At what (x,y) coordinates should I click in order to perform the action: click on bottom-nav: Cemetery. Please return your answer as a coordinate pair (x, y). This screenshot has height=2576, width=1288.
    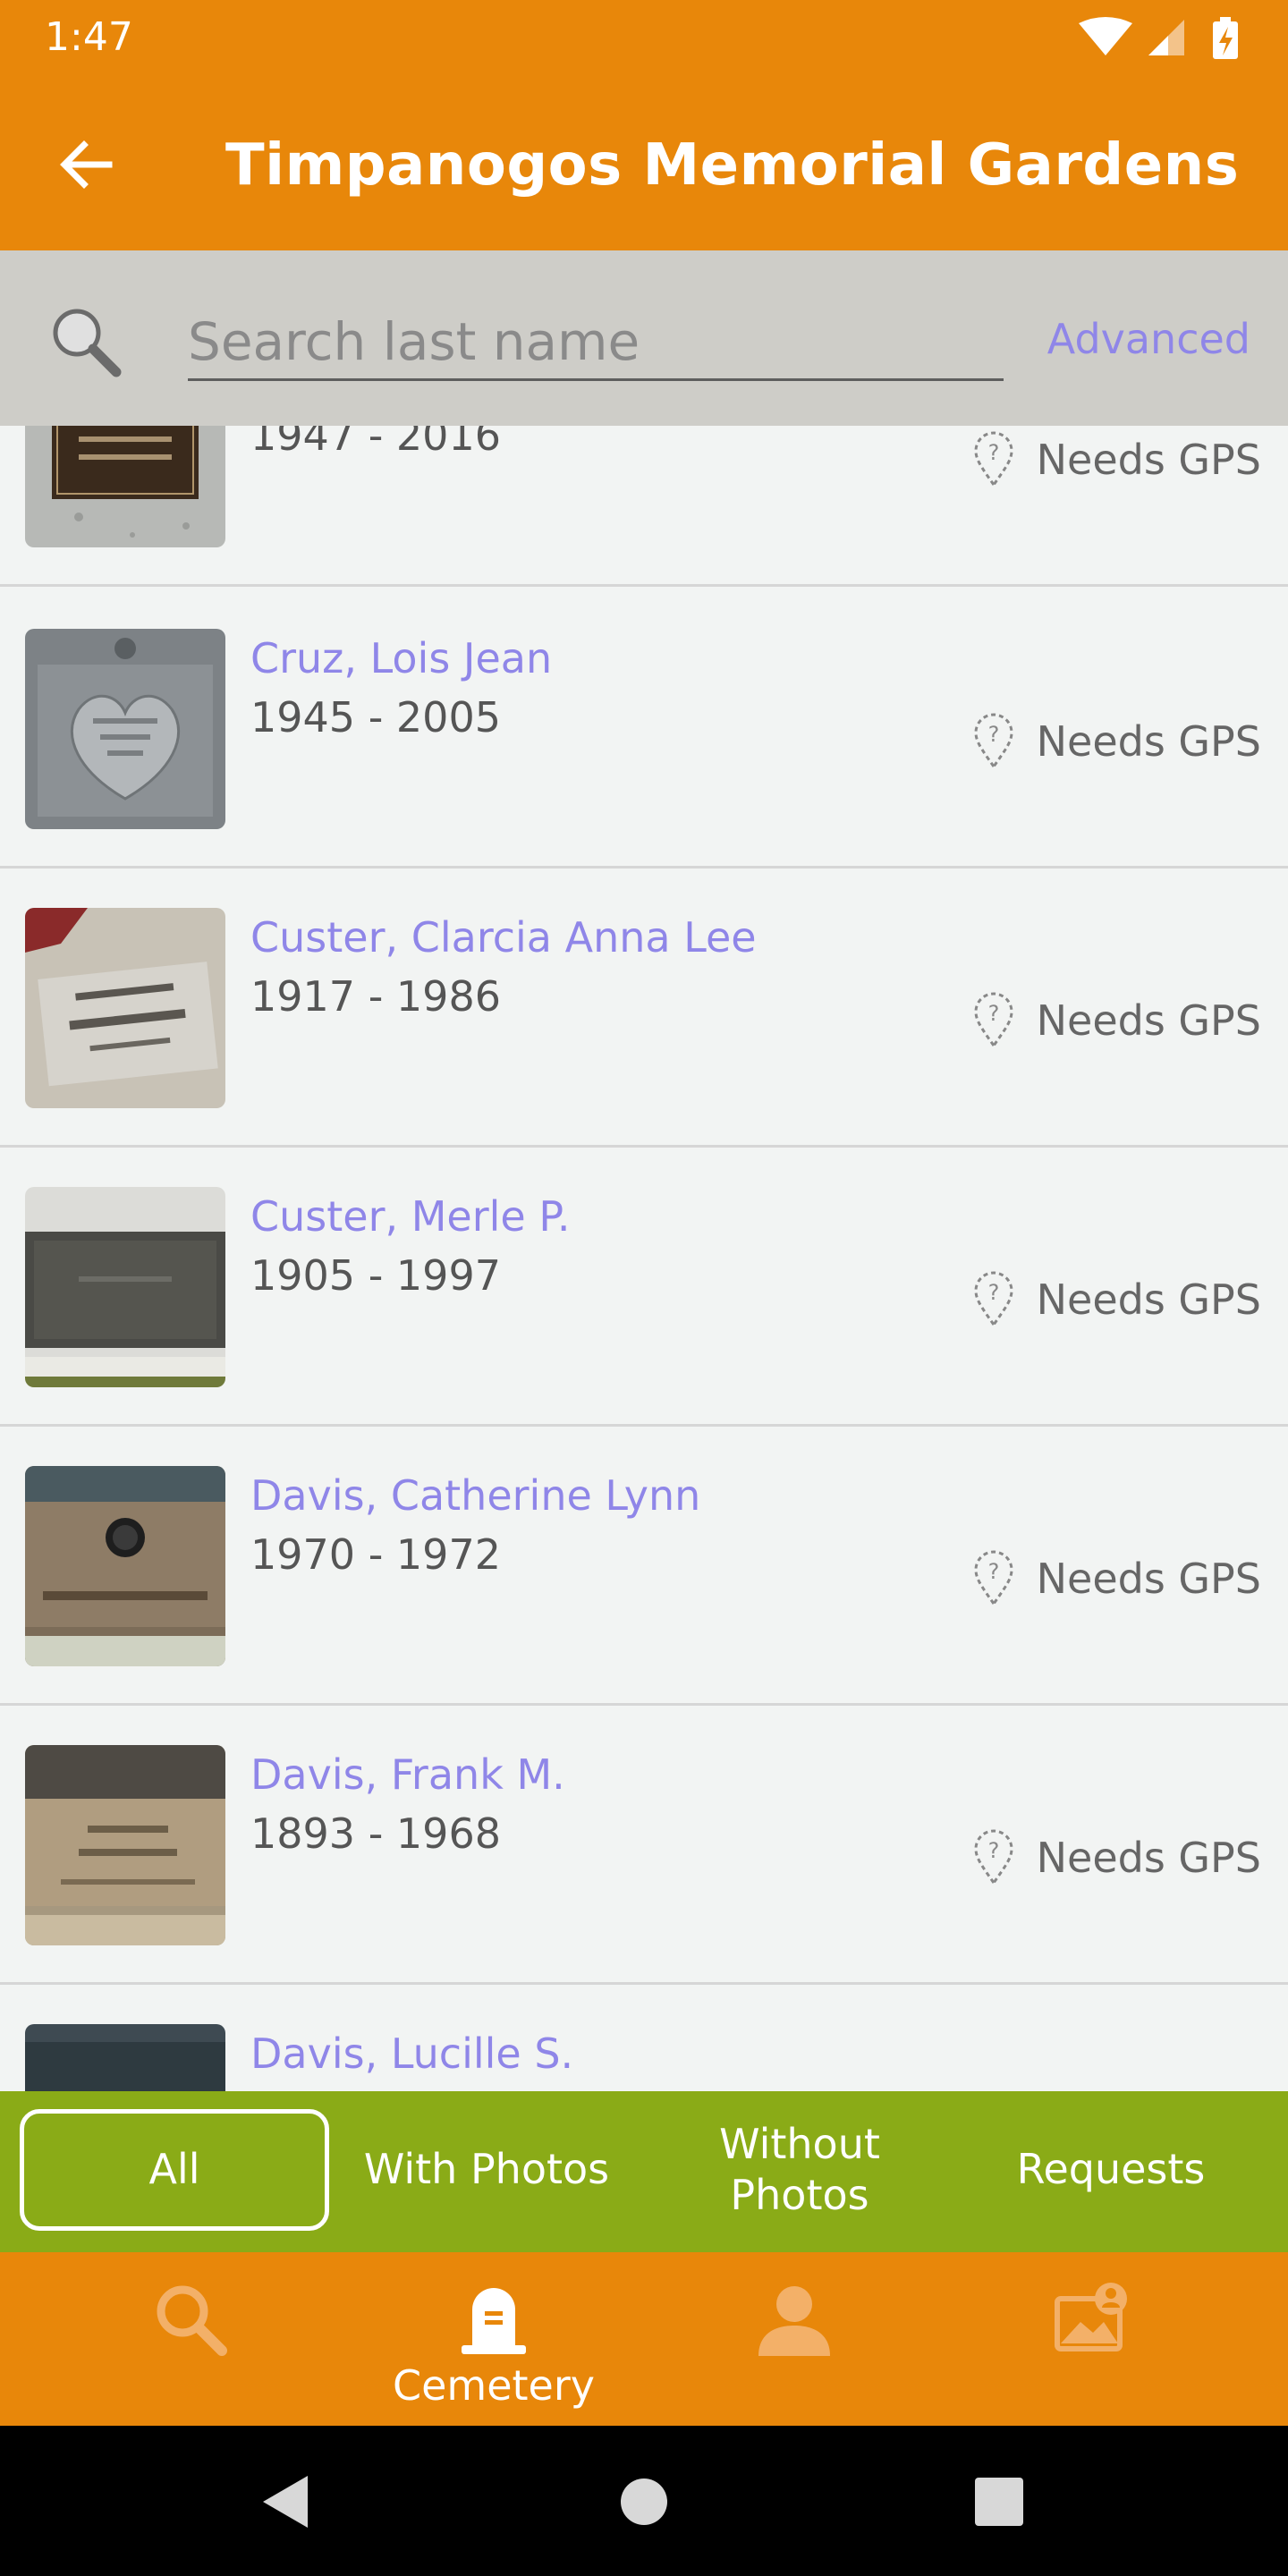
    Looking at the image, I should click on (644, 2339).